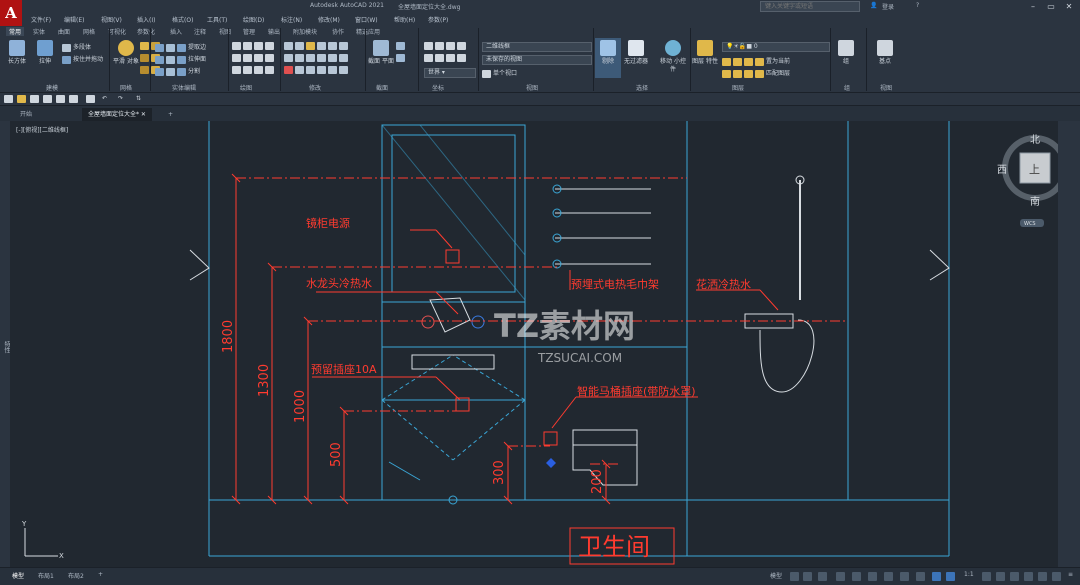  I want to click on layer-dropdown: 💡☀🔓■ 0, so click(776, 47).